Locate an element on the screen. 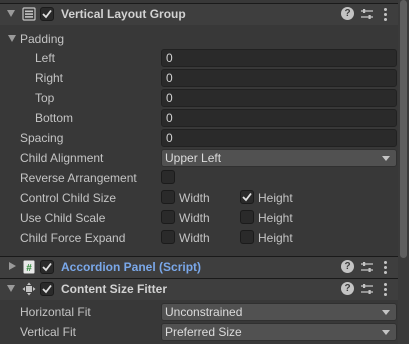  control-child-size-row: Control Child Size Width Height is located at coordinates (199, 198).